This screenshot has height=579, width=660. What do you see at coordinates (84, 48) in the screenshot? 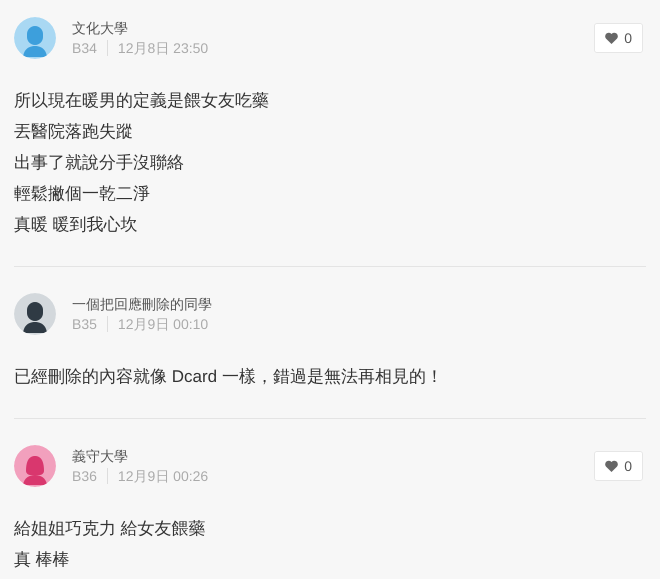
I see `floor-number: B34` at bounding box center [84, 48].